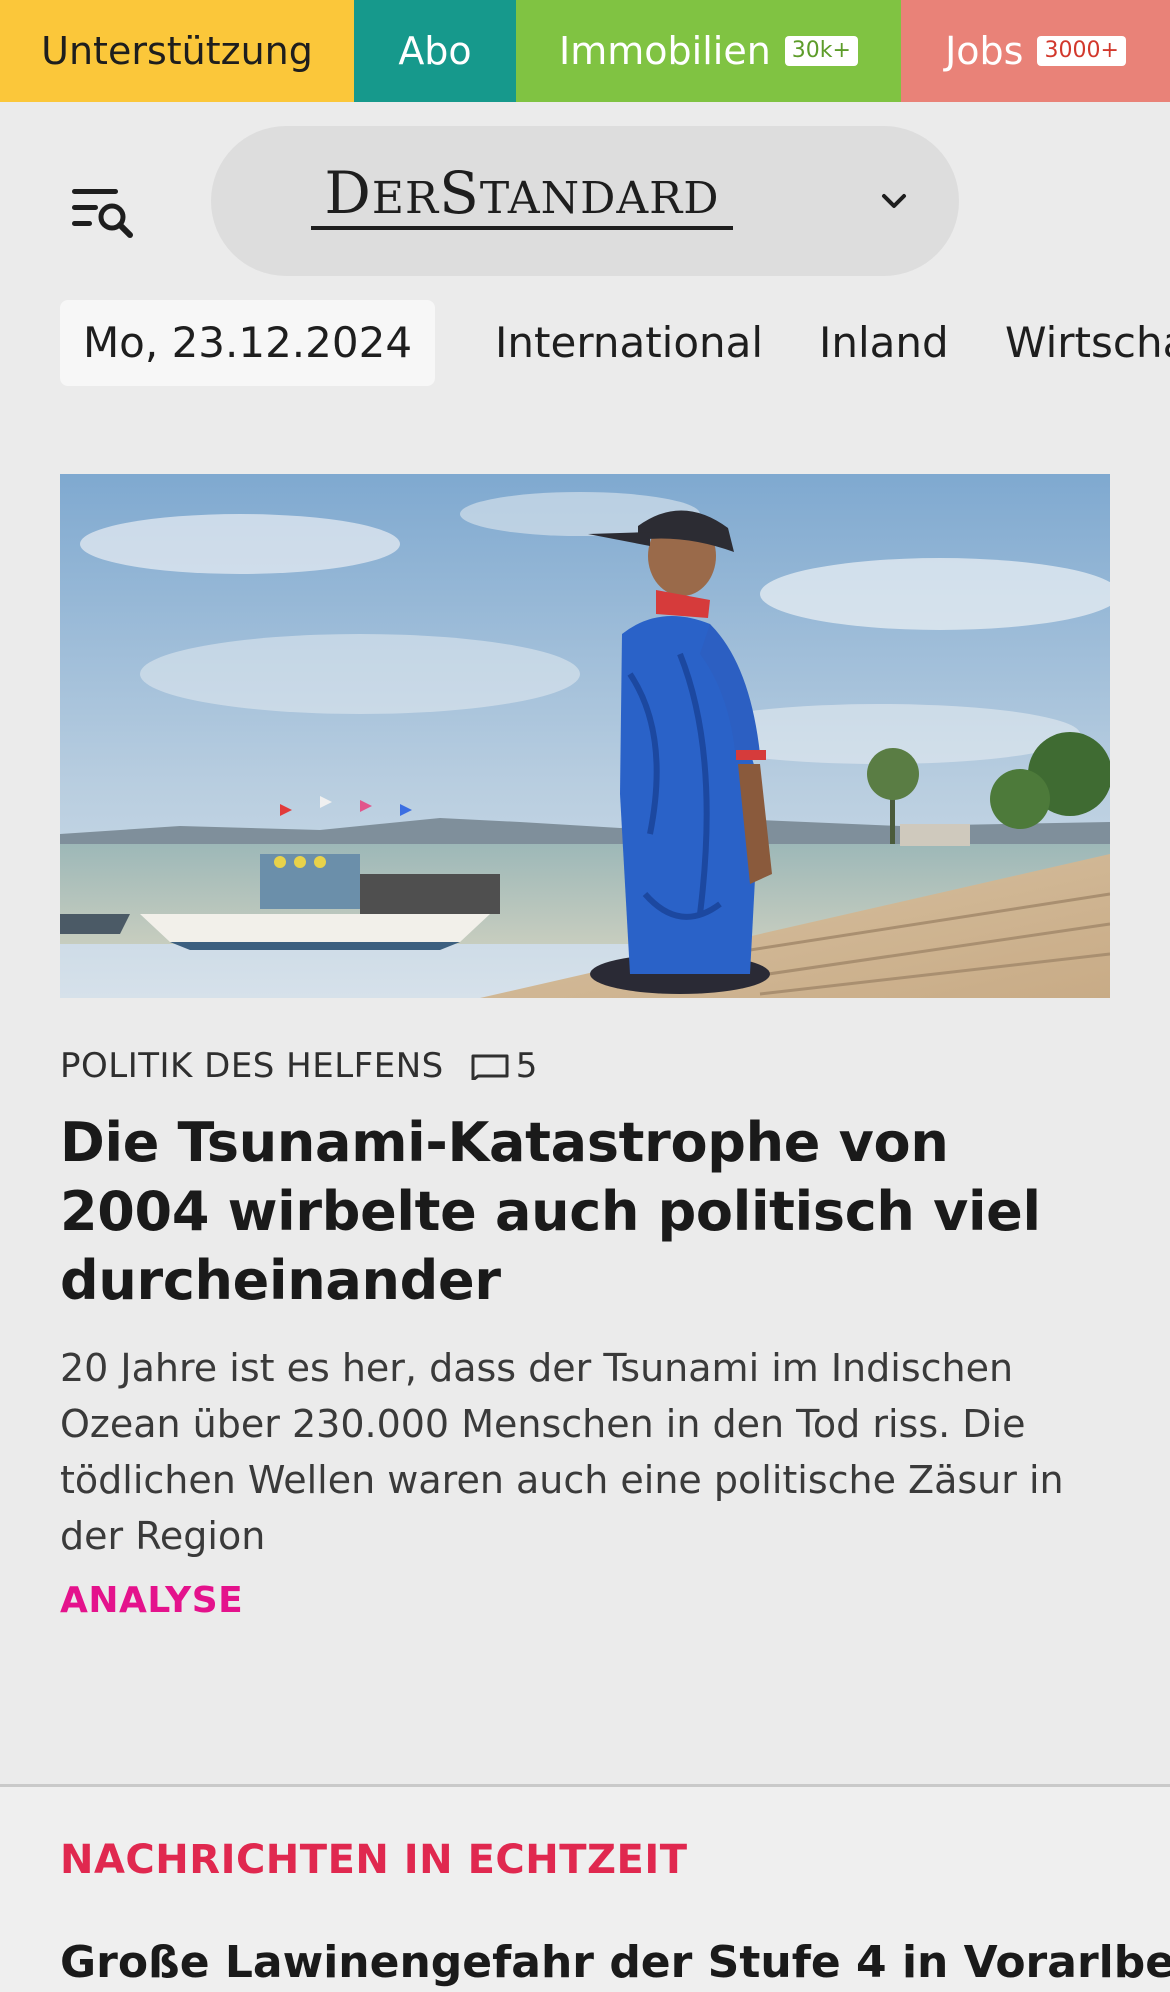 Image resolution: width=1170 pixels, height=1992 pixels. What do you see at coordinates (884, 343) in the screenshot?
I see `nav-link-inland: Inland` at bounding box center [884, 343].